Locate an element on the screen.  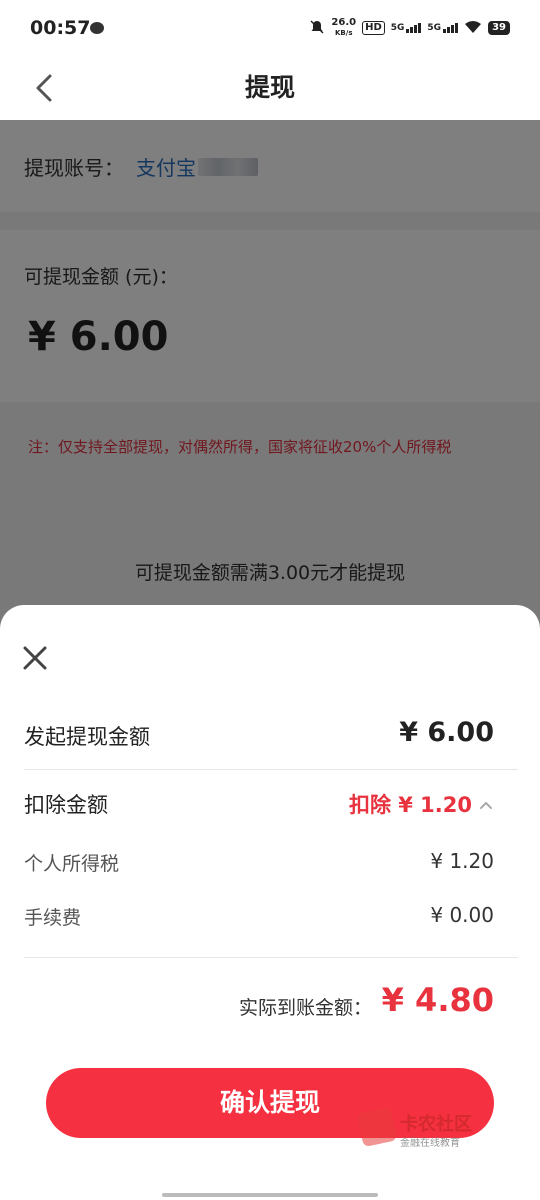
watermark: 卡农社区 金融在线教育 is located at coordinates (423, 1128).